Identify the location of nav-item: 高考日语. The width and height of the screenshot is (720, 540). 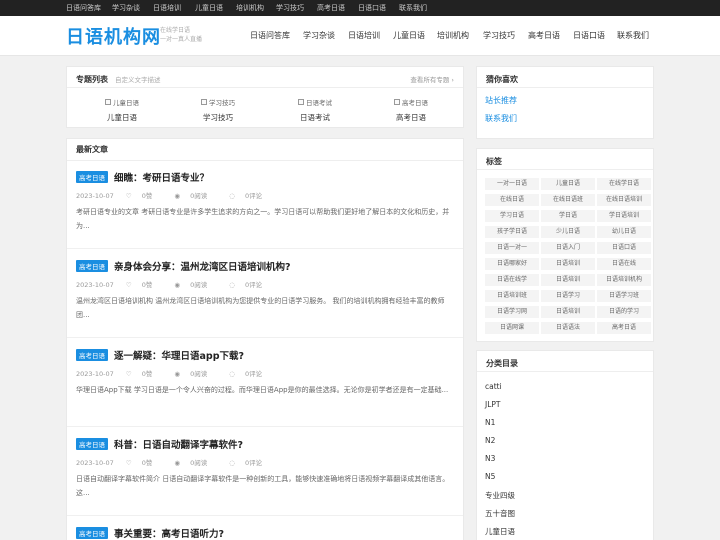
(544, 35).